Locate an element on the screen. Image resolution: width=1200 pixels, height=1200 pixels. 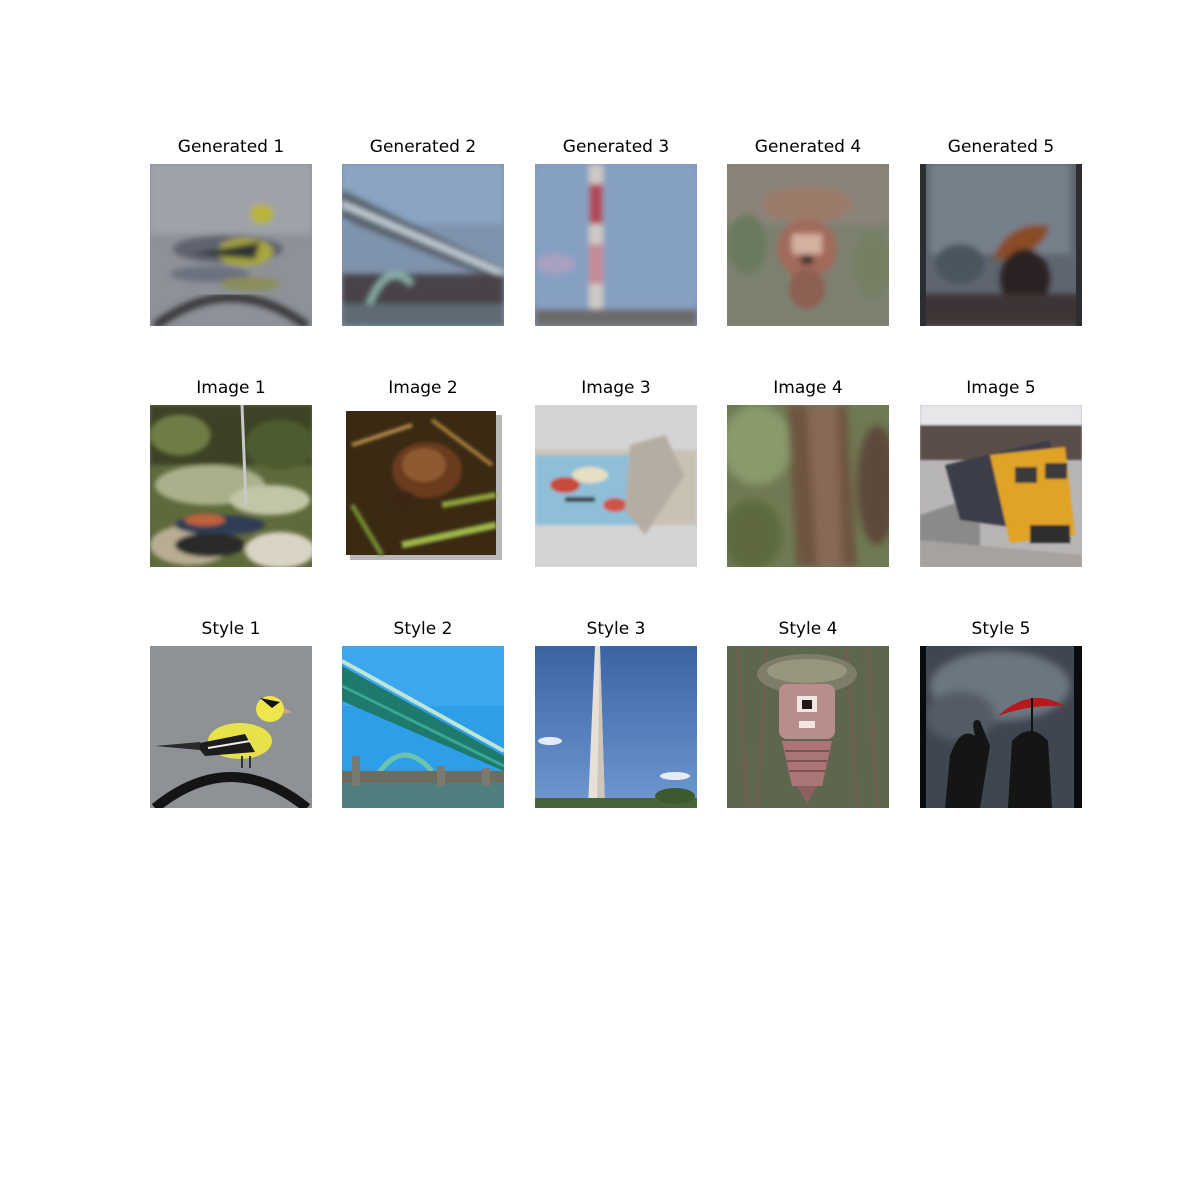
style-title-4: Style 4 is located at coordinates (808, 629).